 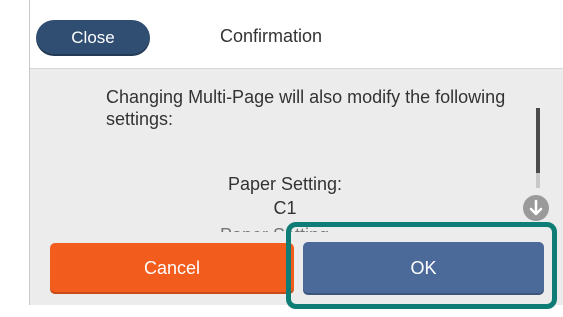 What do you see at coordinates (538, 140) in the screenshot?
I see `scrollbar-thumb` at bounding box center [538, 140].